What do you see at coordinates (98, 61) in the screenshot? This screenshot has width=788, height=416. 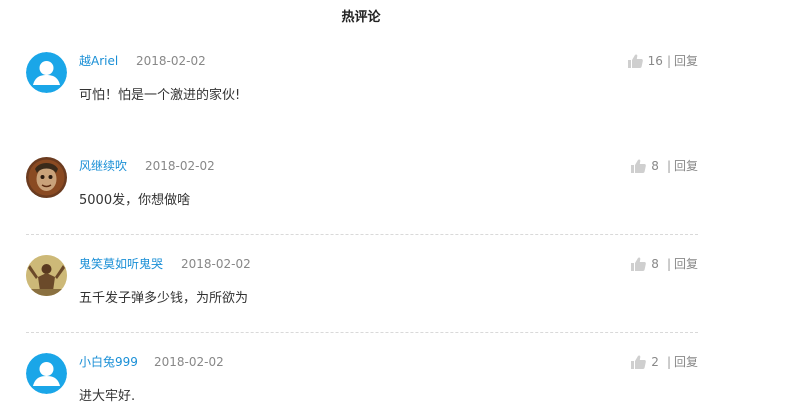 I see `username-link: 越Ariel` at bounding box center [98, 61].